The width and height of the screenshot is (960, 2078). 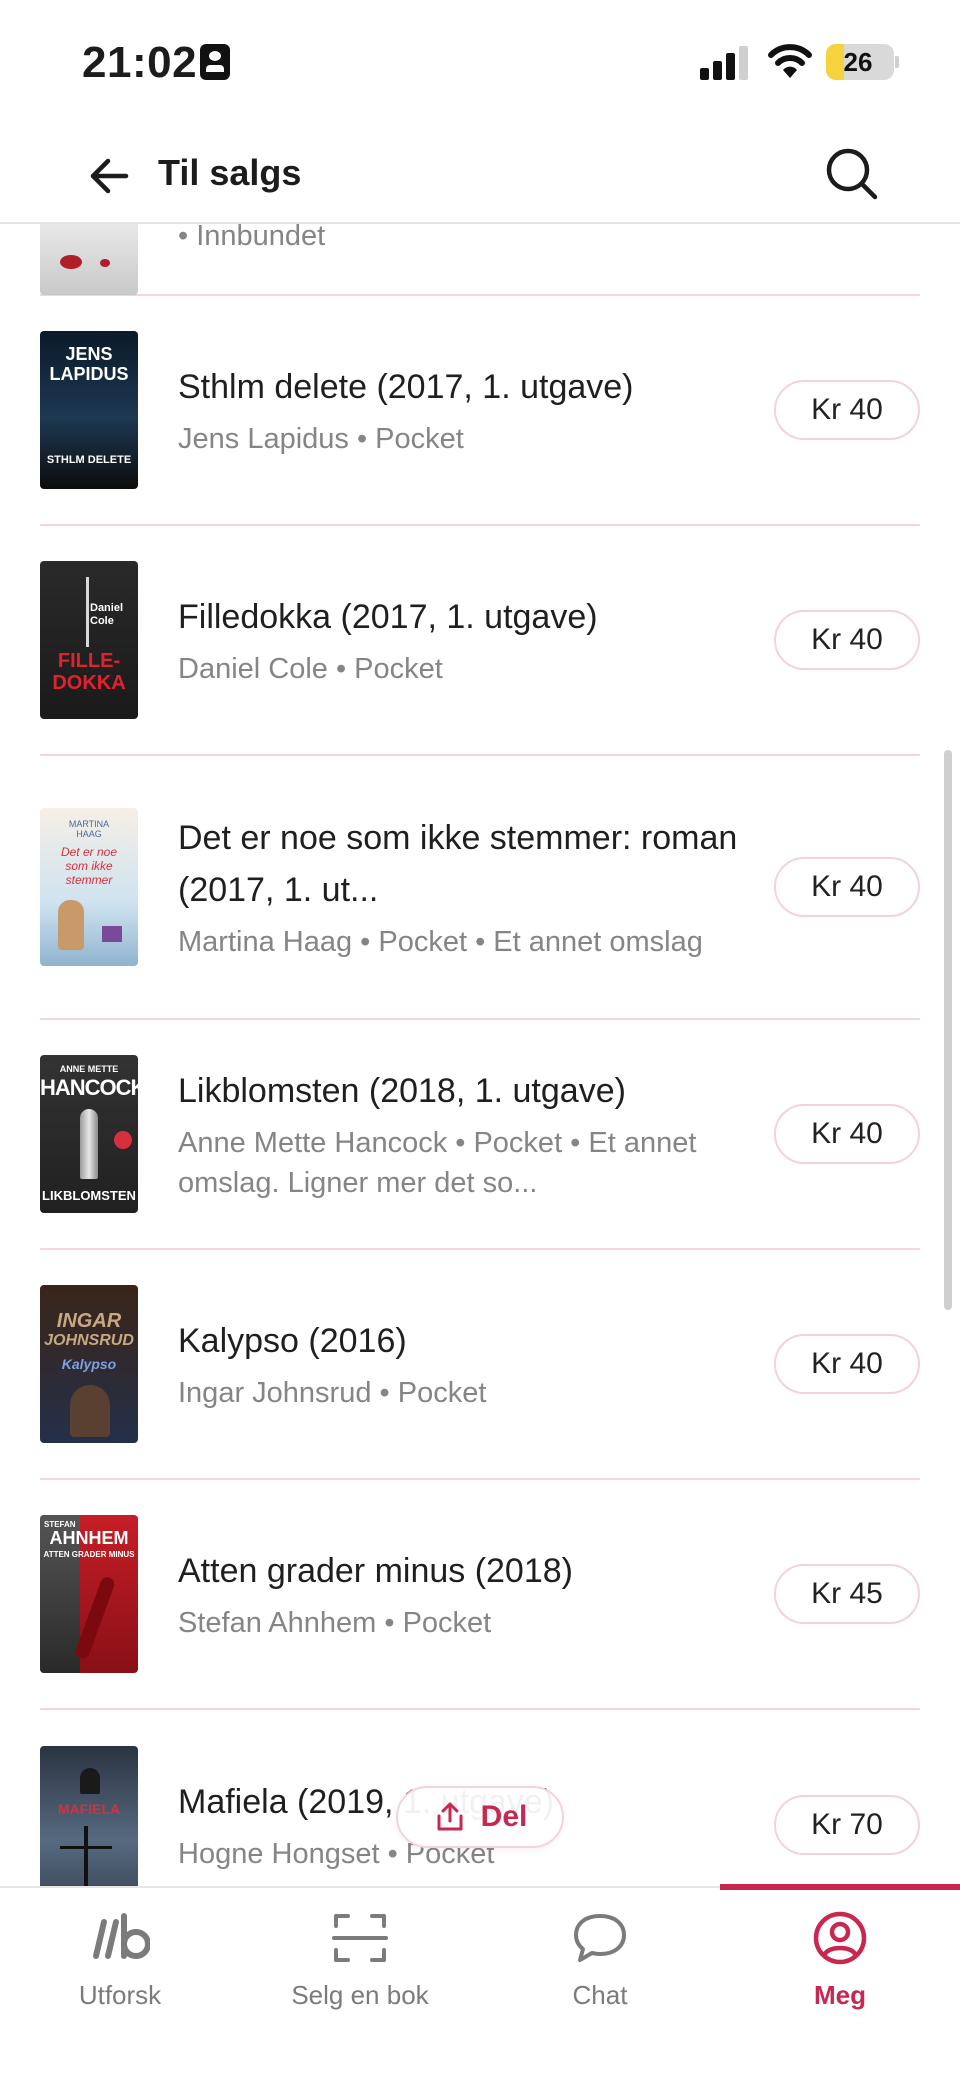 I want to click on share-icon, so click(x=450, y=1816).